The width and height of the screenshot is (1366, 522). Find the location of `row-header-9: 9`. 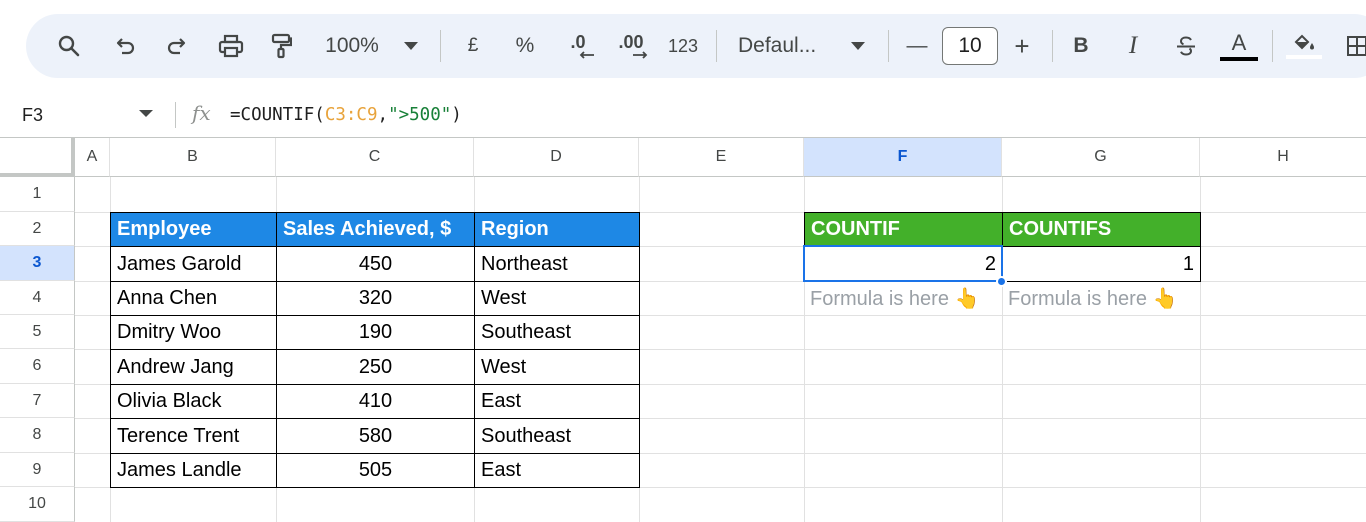

row-header-9: 9 is located at coordinates (37, 470).